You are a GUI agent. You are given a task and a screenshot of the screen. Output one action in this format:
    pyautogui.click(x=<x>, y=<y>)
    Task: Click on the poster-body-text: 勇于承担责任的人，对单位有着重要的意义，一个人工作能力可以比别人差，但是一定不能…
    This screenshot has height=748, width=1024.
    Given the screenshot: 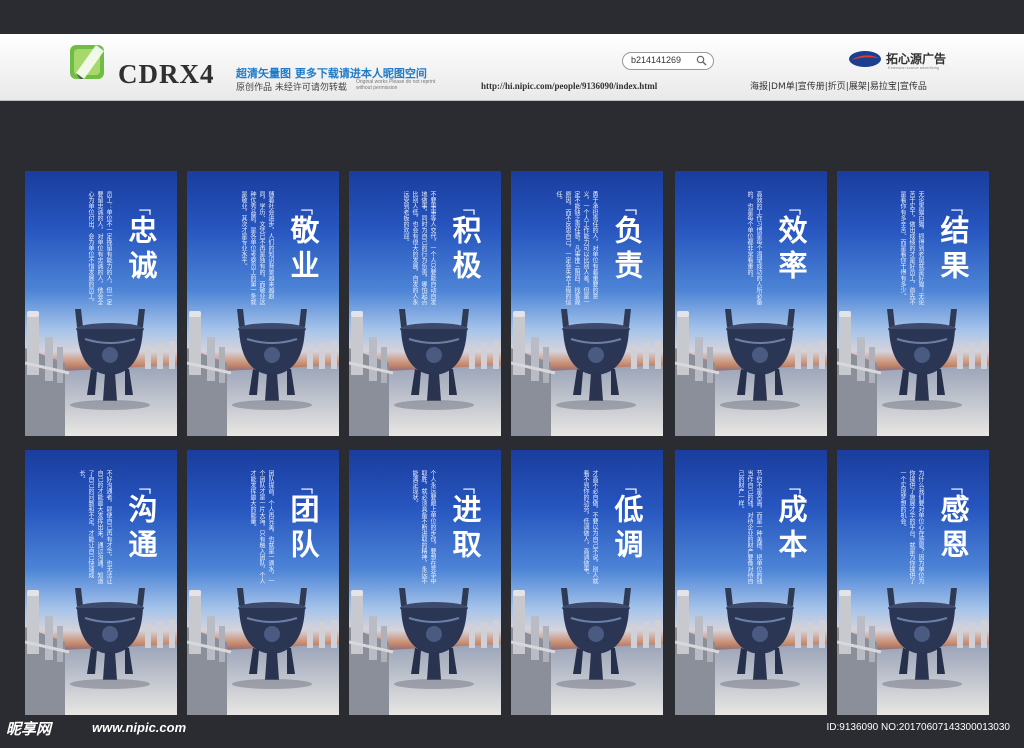 What is the action you would take?
    pyautogui.click(x=576, y=248)
    